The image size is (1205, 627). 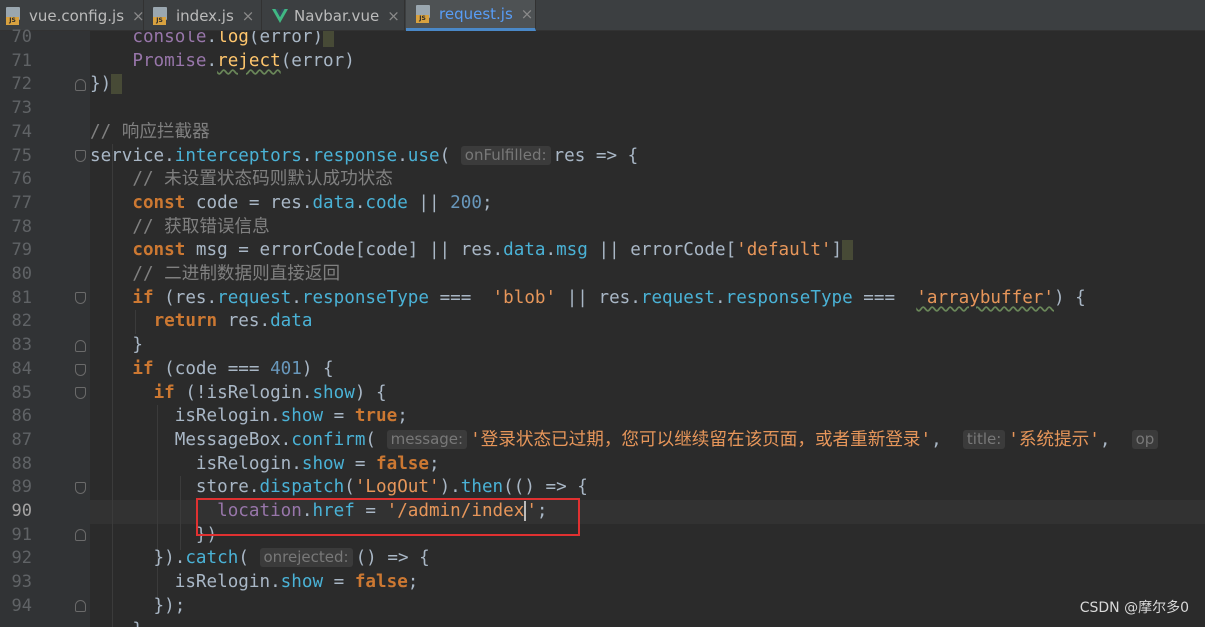 I want to click on line-number: 70, so click(x=21, y=37).